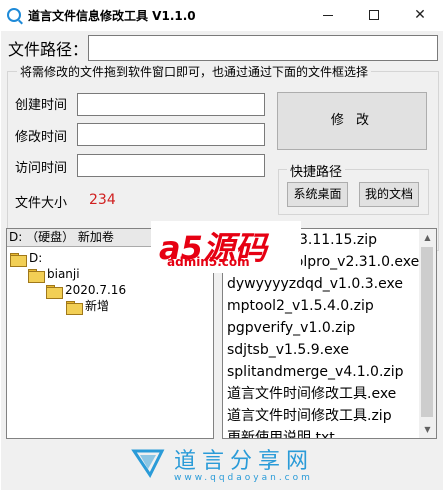 This screenshot has width=444, height=491. Describe the element at coordinates (316, 170) in the screenshot. I see `shortcut-group-title: 快捷路径` at that location.